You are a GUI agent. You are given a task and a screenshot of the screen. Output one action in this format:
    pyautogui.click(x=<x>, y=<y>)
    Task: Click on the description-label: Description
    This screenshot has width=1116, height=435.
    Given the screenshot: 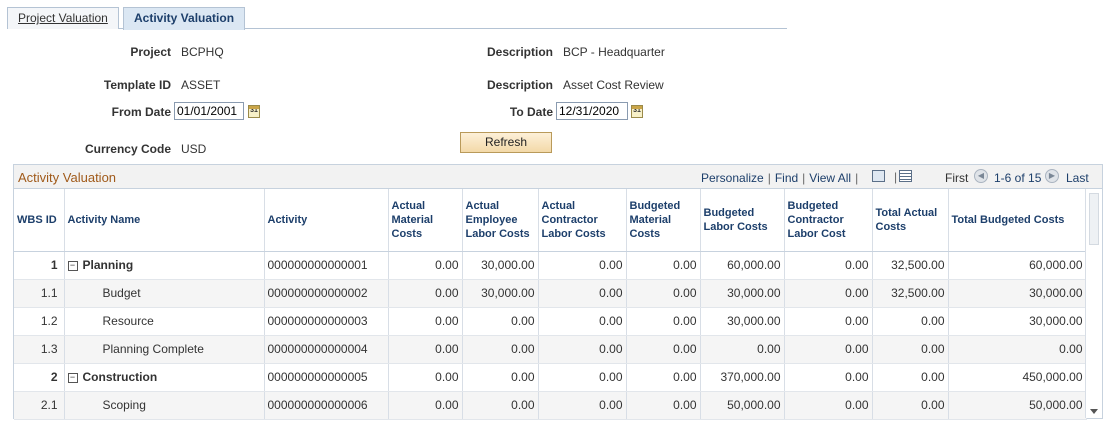 What is the action you would take?
    pyautogui.click(x=519, y=52)
    